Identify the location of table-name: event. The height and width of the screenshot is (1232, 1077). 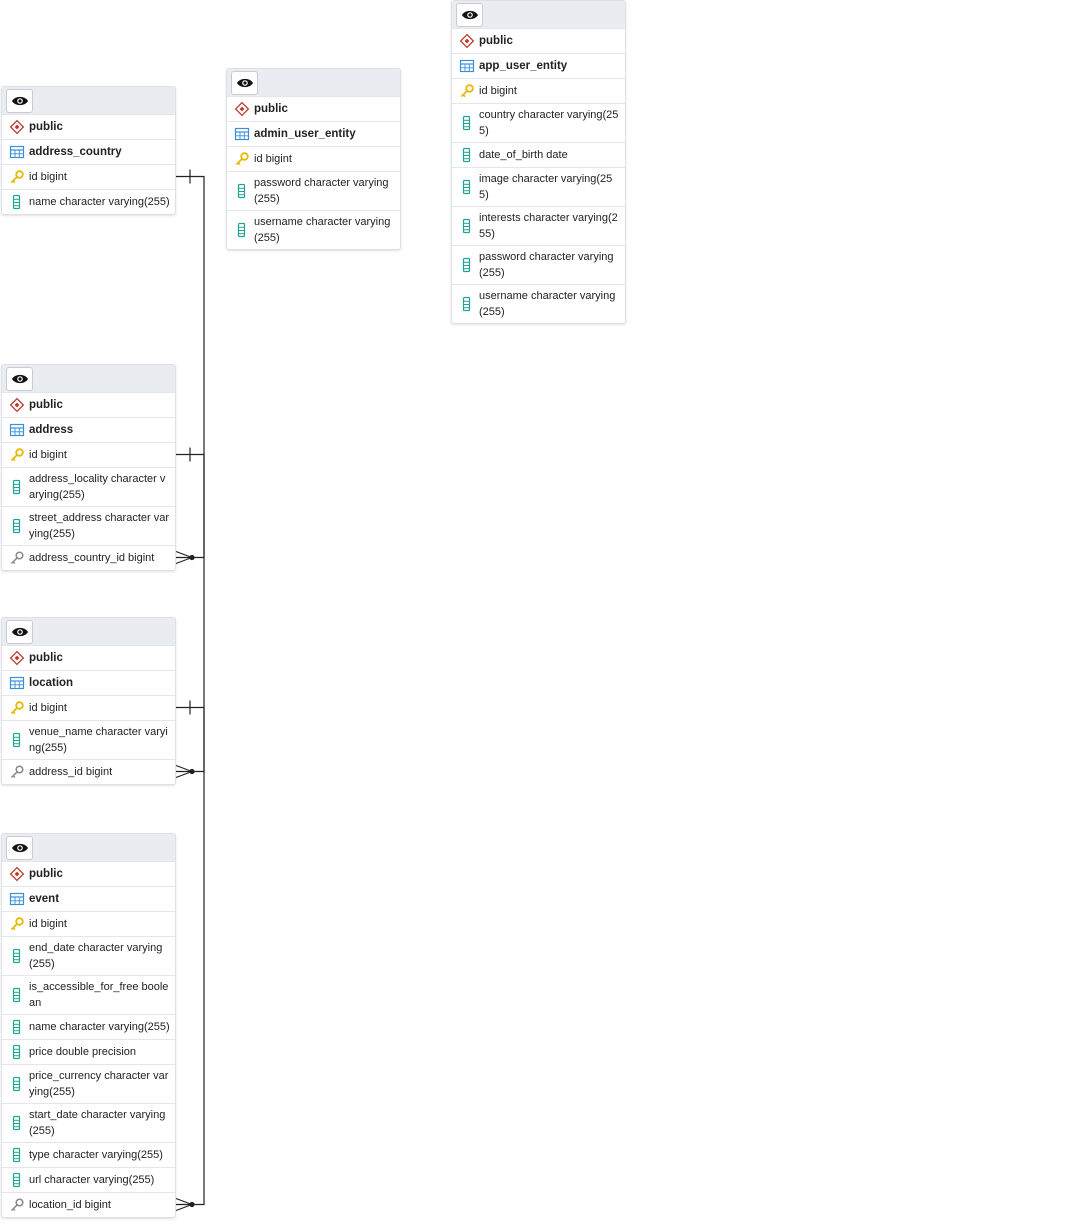
(44, 899).